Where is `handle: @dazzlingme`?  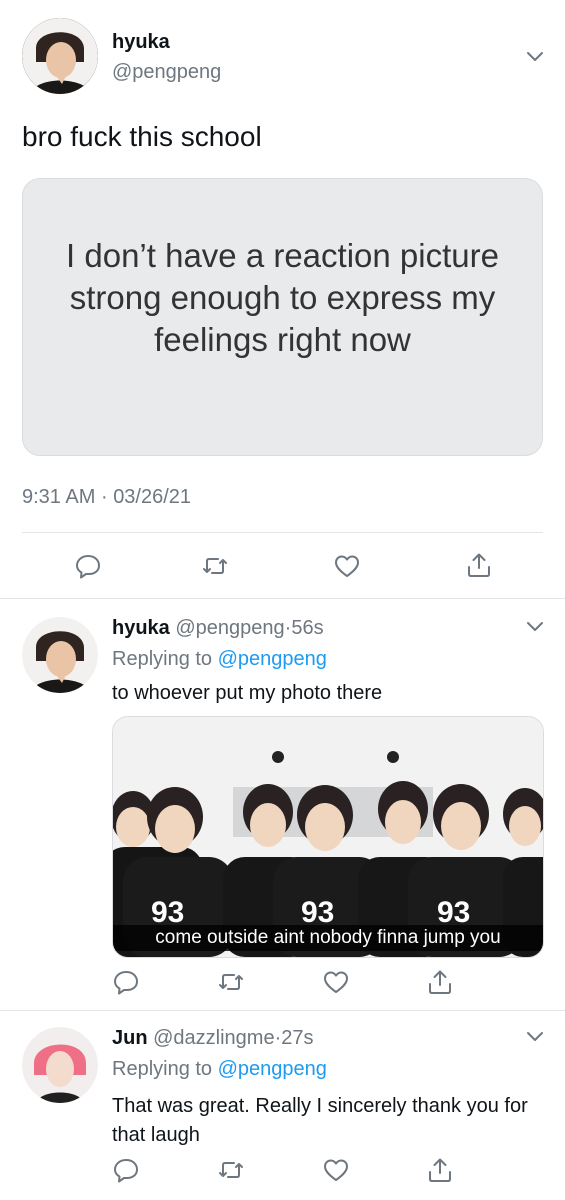
handle: @dazzlingme is located at coordinates (213, 1038).